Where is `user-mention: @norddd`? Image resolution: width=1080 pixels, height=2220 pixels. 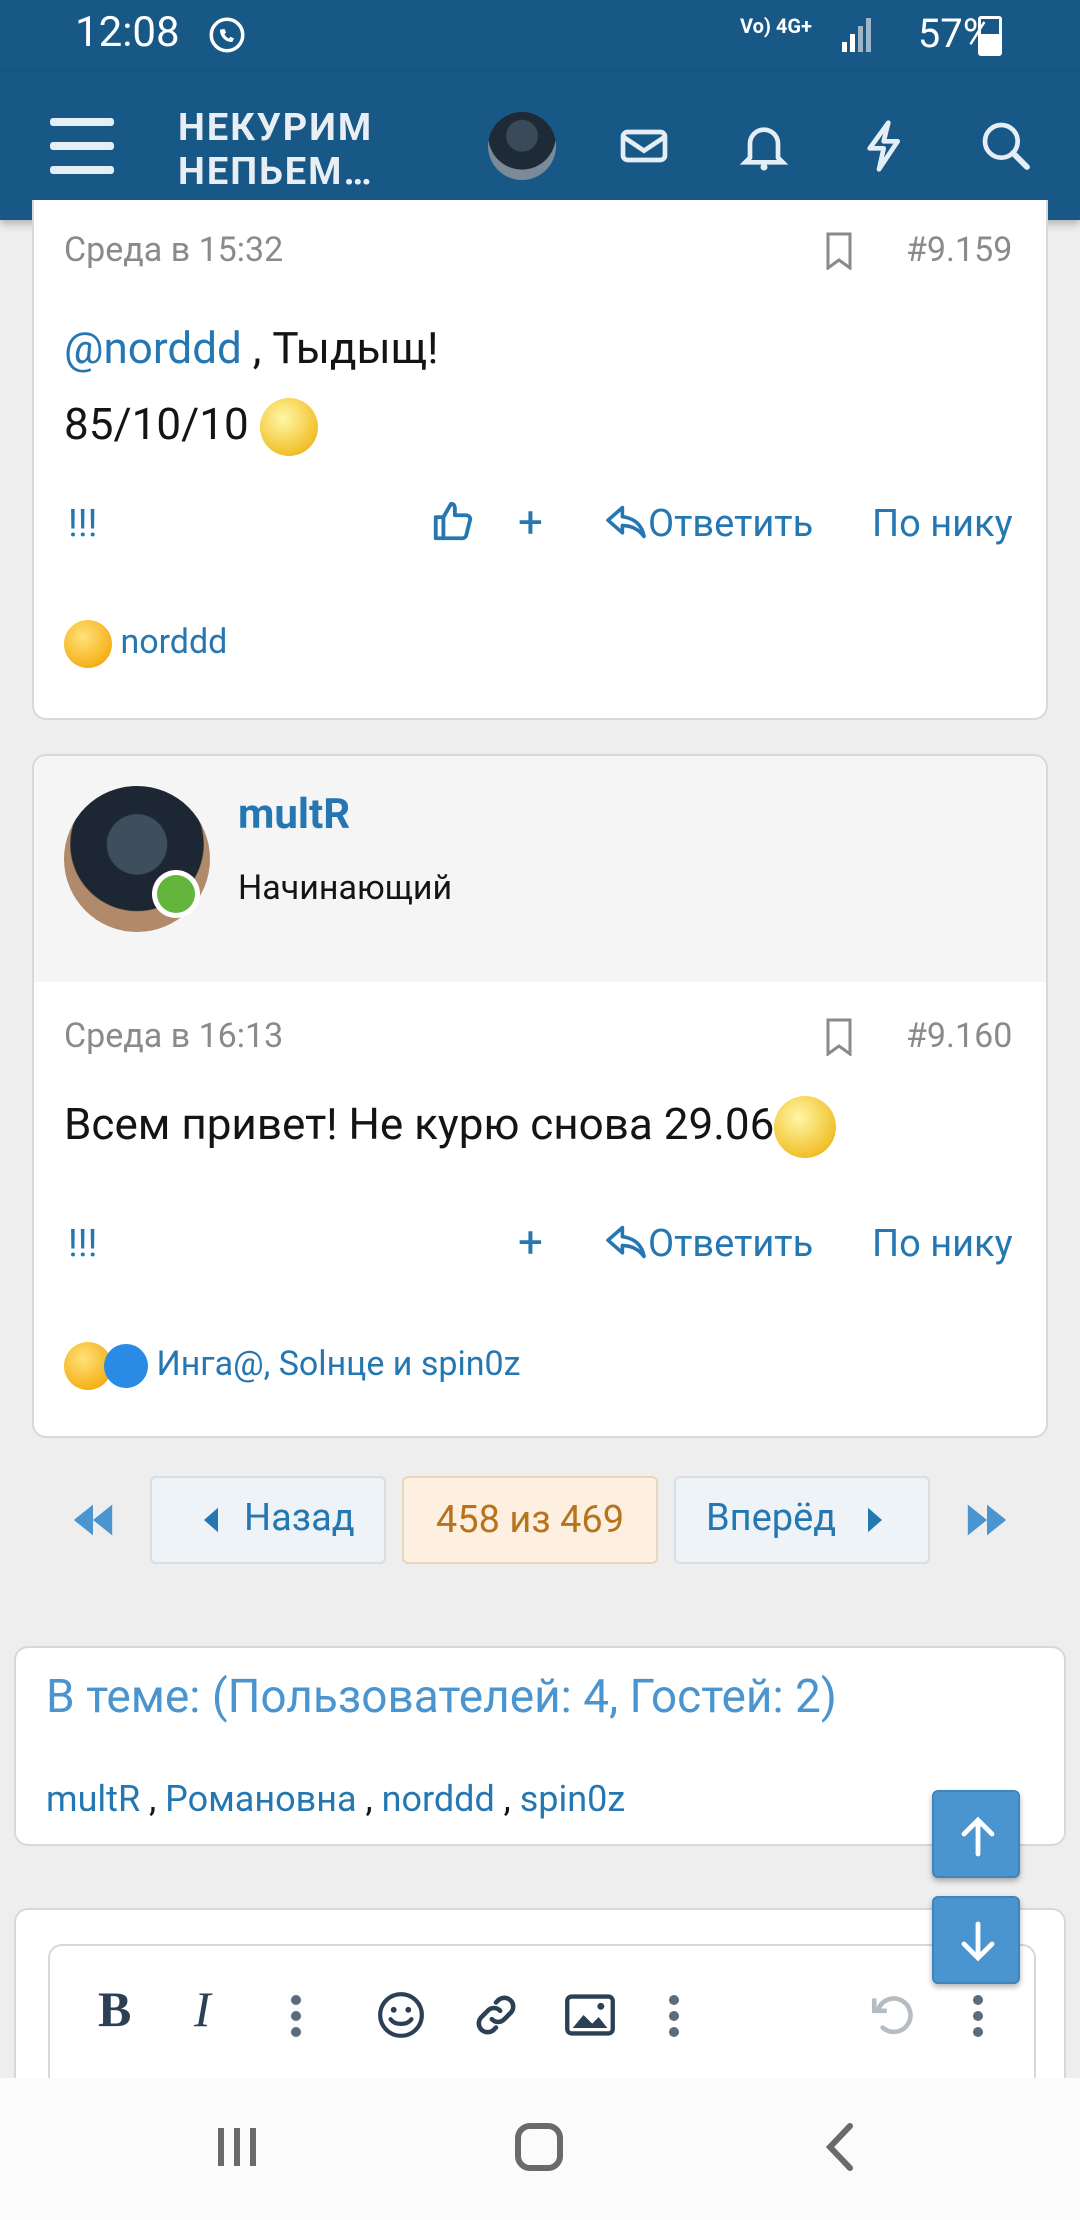 user-mention: @norddd is located at coordinates (153, 348).